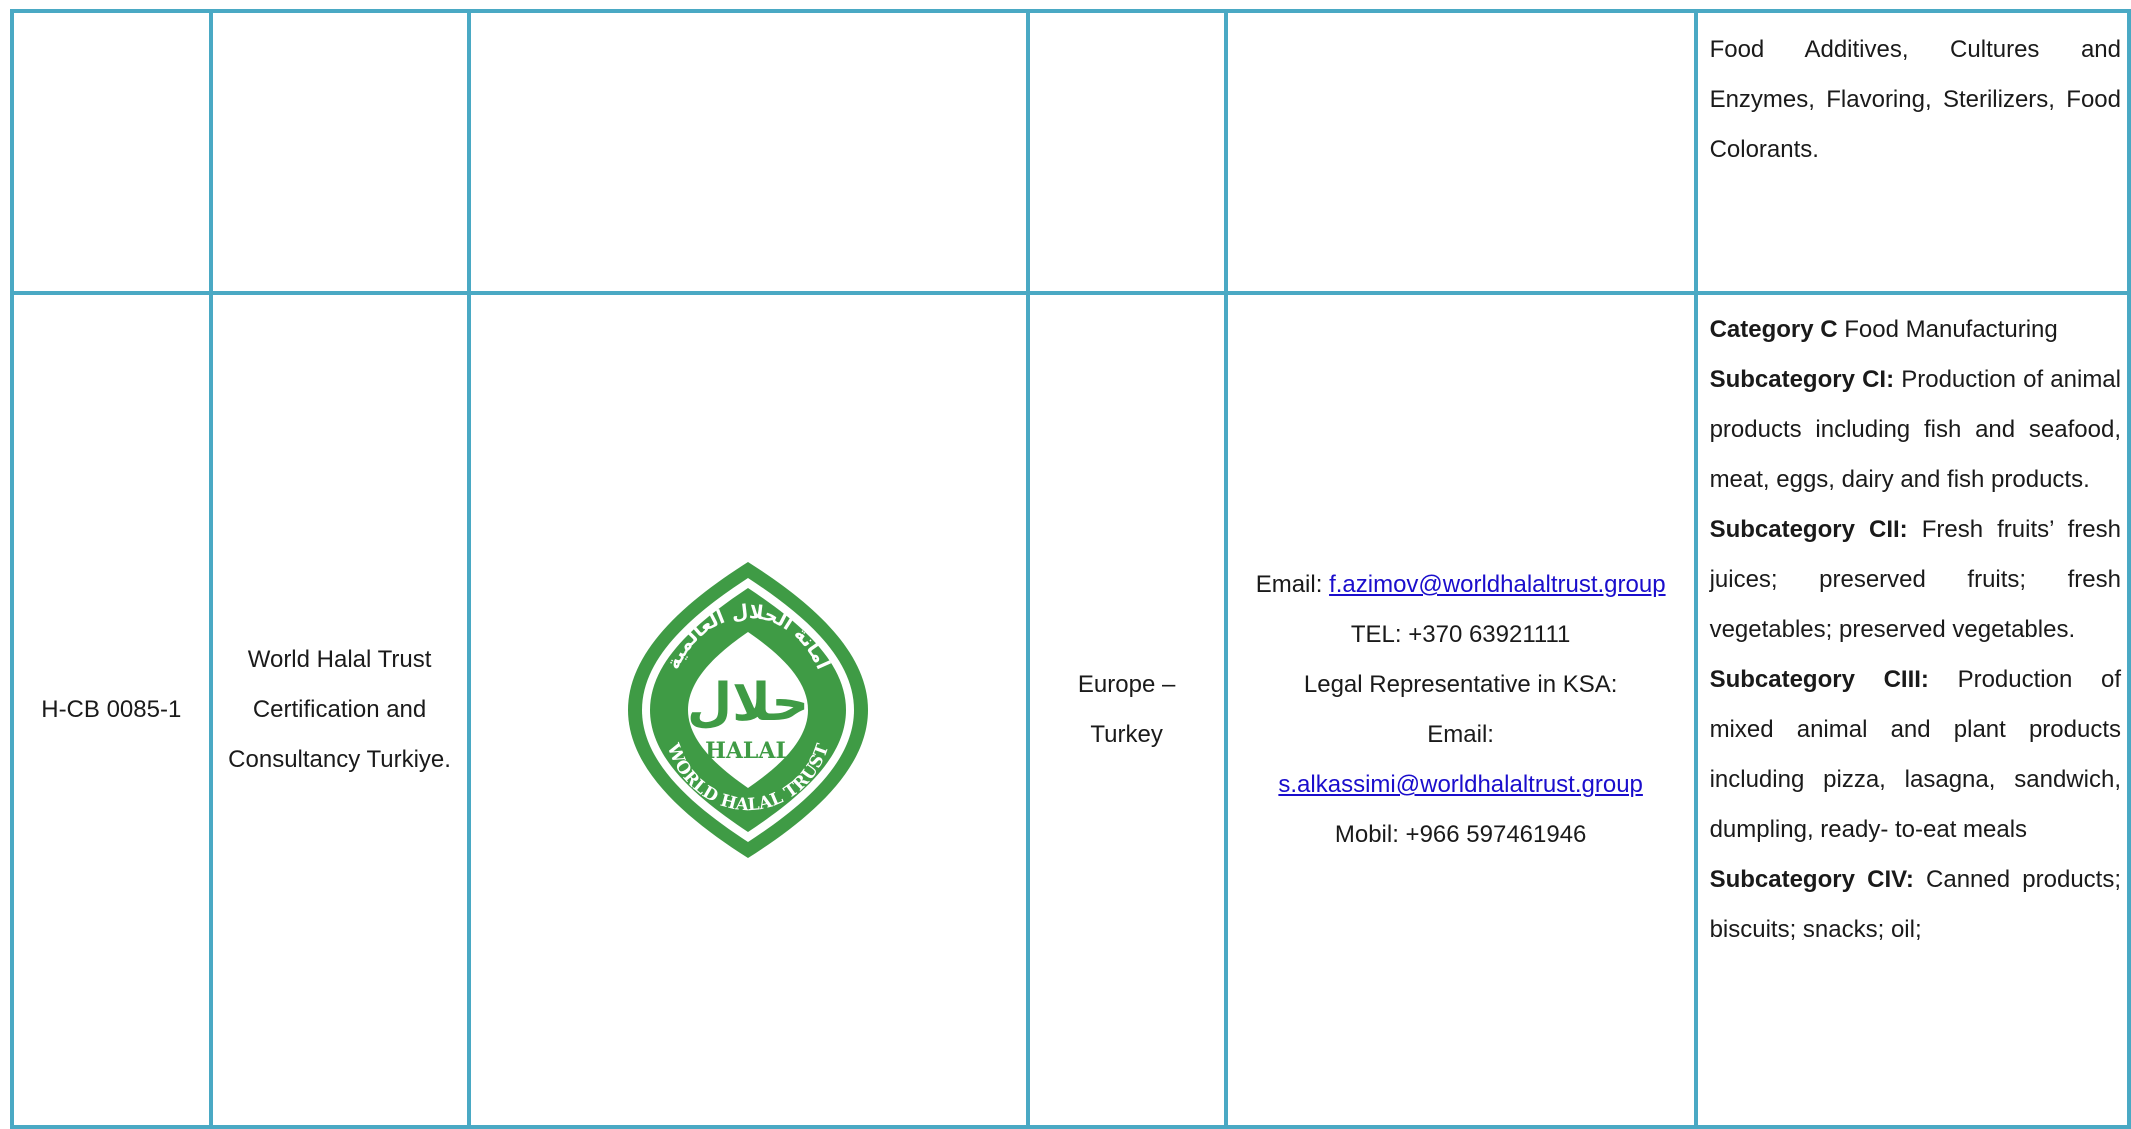 The width and height of the screenshot is (2131, 1129). I want to click on region-line: Europe –, so click(1126, 684).